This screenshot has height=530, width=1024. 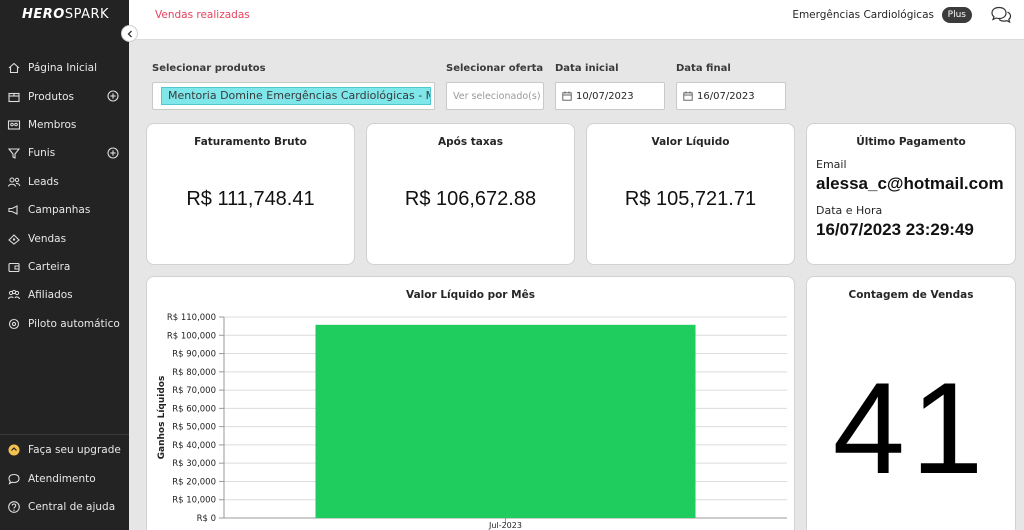 I want to click on chat-bubble-icon, so click(x=14, y=479).